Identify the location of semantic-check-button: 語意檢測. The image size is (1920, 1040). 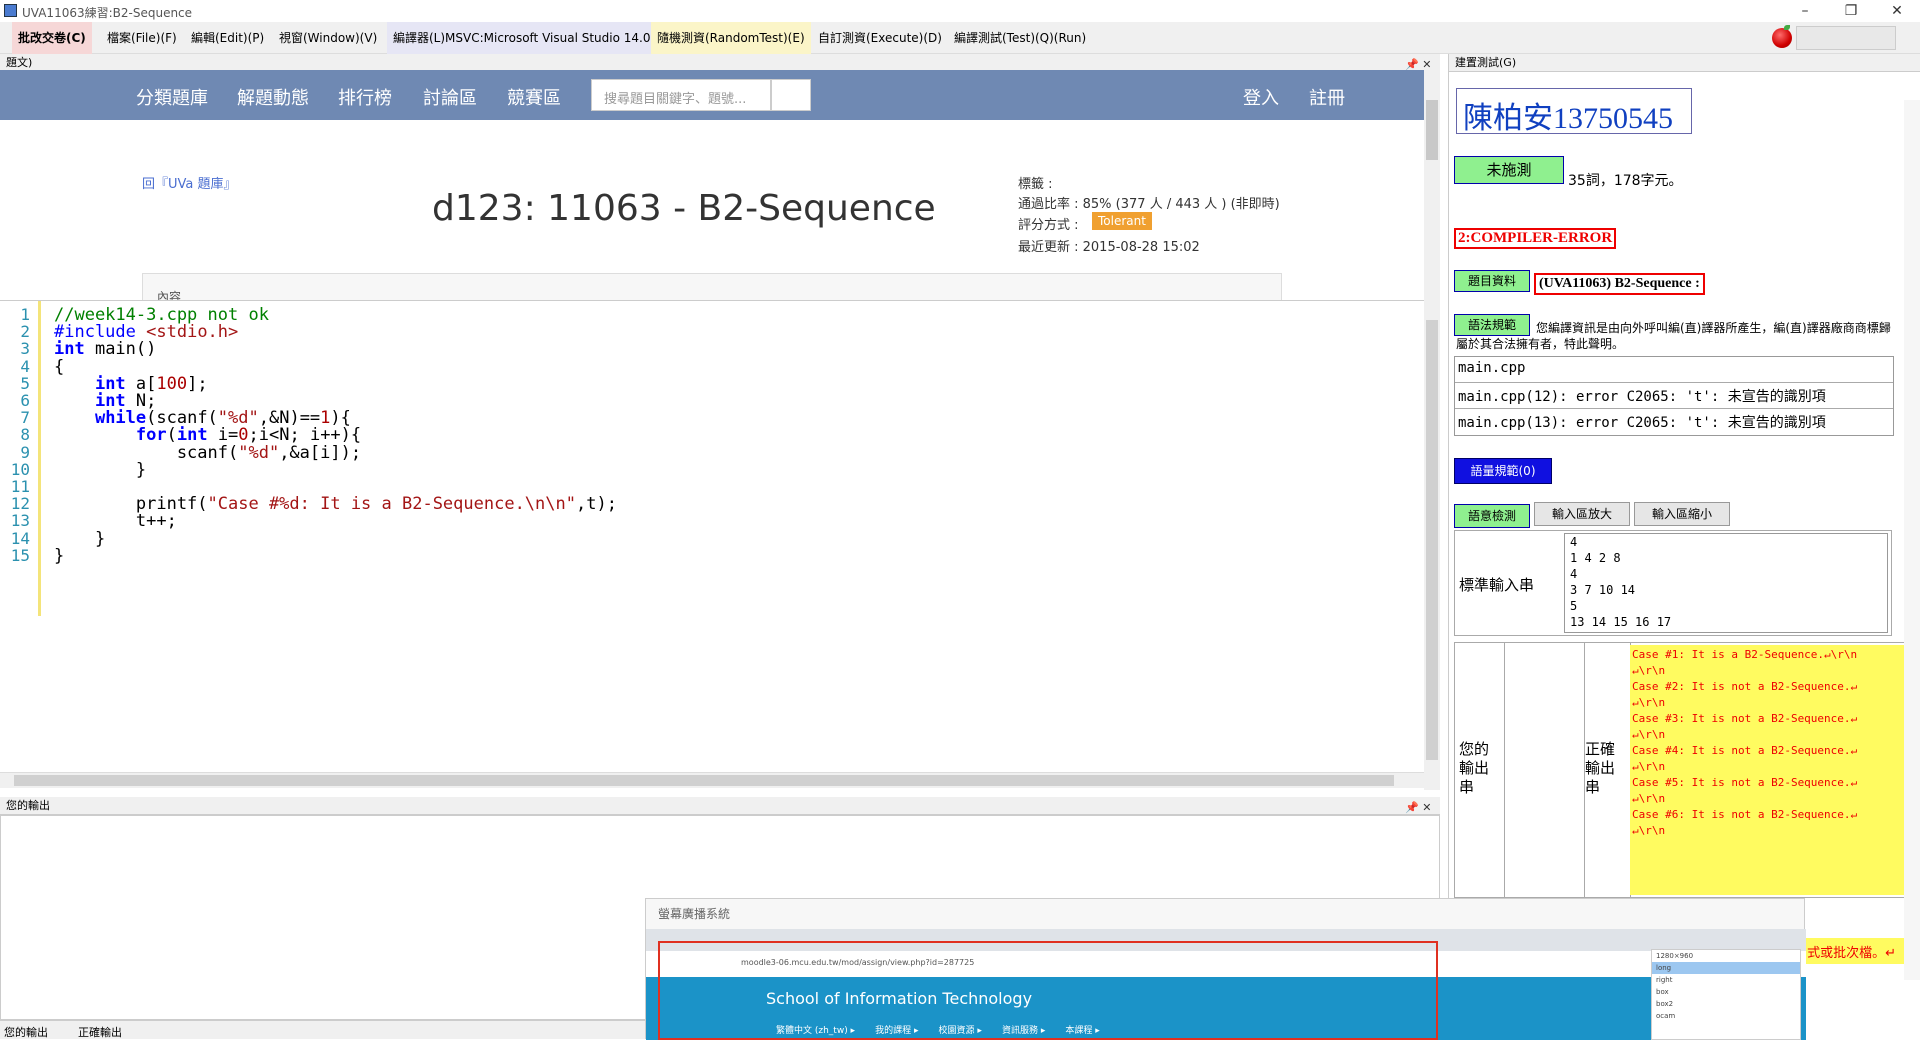
(1492, 516).